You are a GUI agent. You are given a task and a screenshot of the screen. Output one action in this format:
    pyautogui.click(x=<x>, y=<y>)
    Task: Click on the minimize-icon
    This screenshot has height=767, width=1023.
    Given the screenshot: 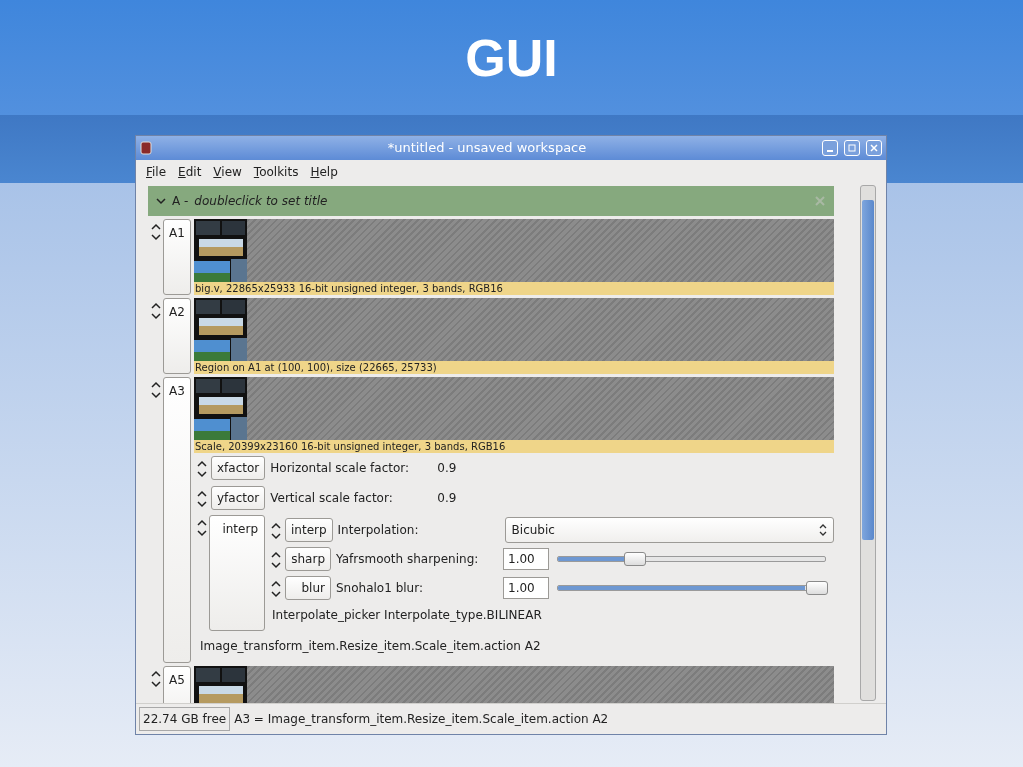 What is the action you would take?
    pyautogui.click(x=830, y=150)
    